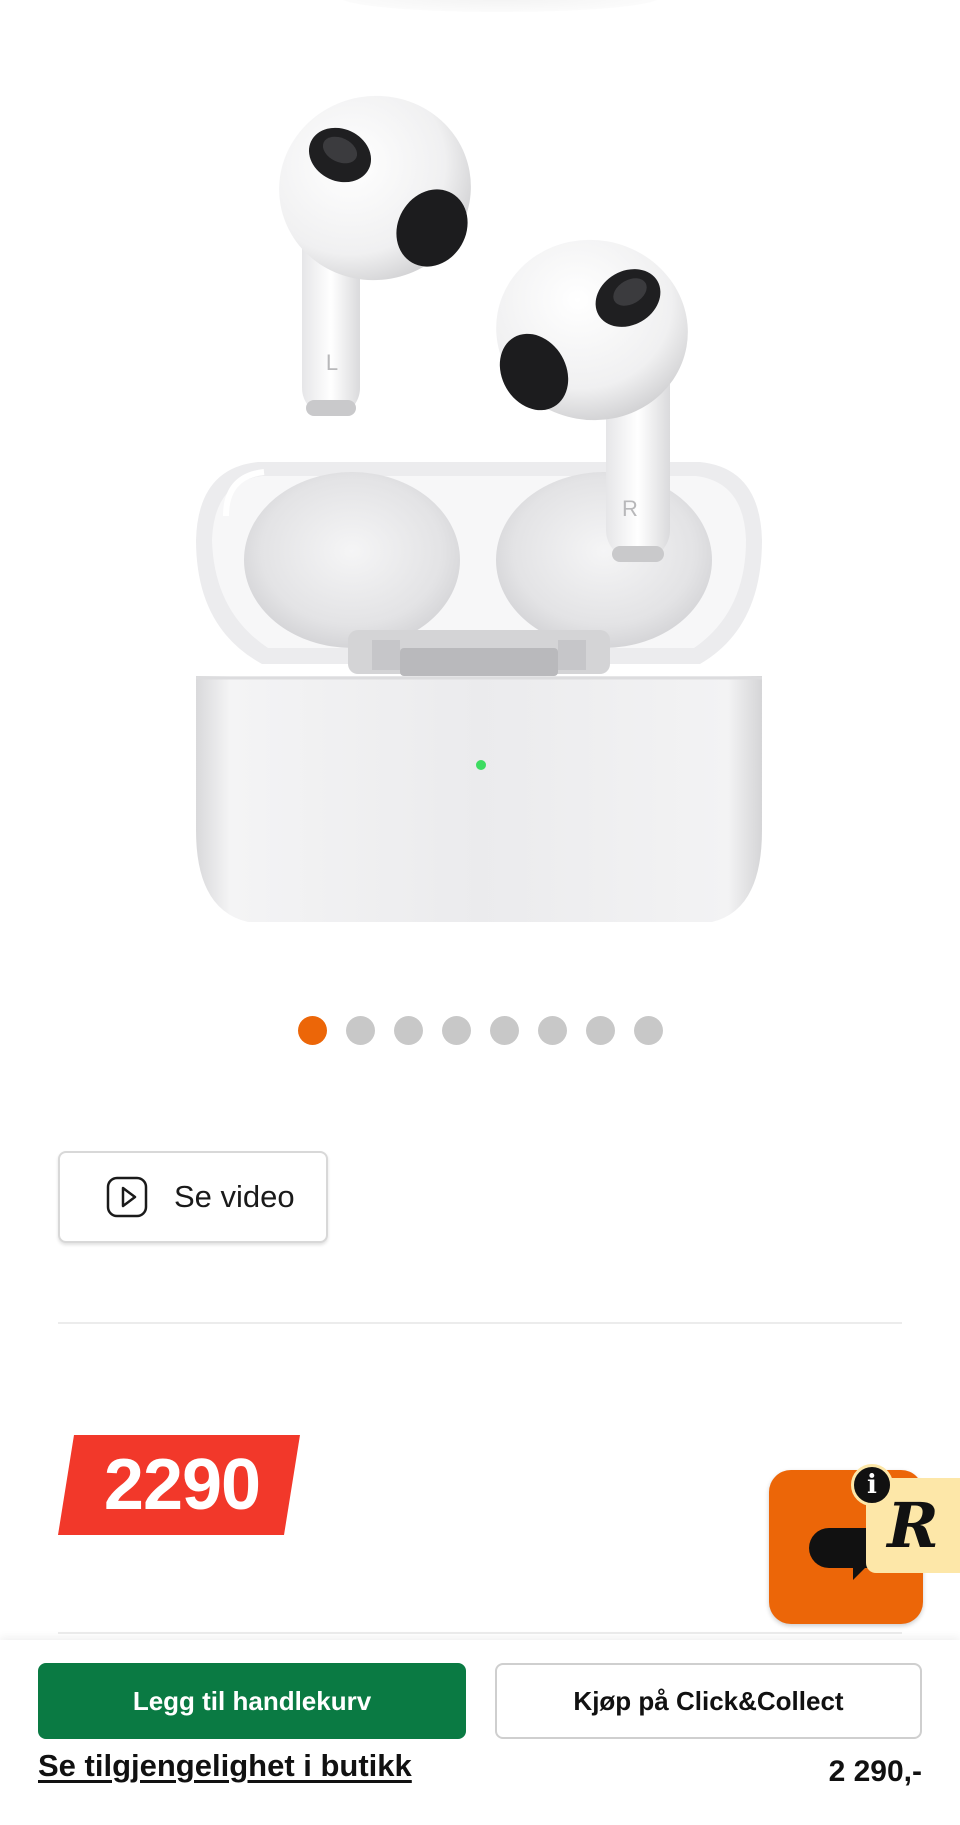 This screenshot has width=960, height=1825. Describe the element at coordinates (127, 1197) in the screenshot. I see `play-icon` at that location.